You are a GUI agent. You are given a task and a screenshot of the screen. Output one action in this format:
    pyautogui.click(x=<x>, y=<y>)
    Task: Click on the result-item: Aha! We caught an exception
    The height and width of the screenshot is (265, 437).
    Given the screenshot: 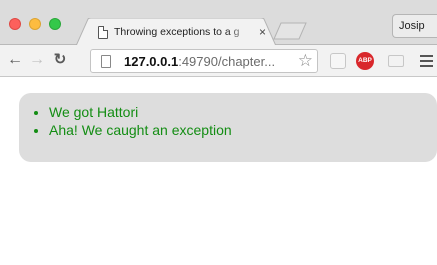 What is the action you would take?
    pyautogui.click(x=243, y=130)
    